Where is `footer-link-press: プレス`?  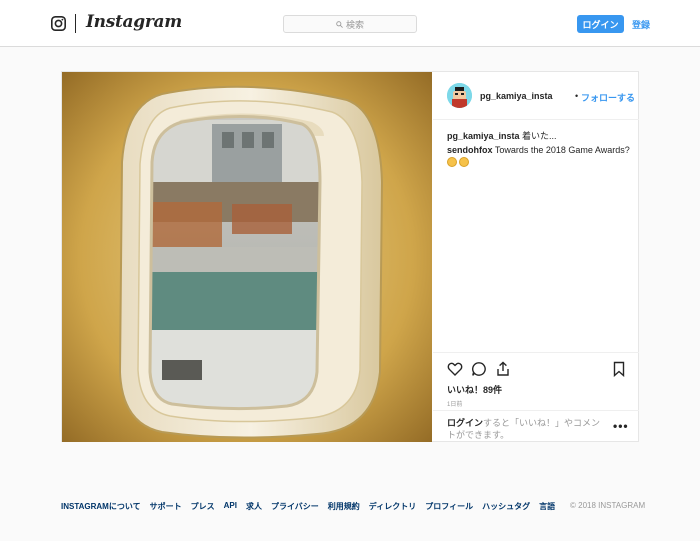 footer-link-press: プレス is located at coordinates (203, 506).